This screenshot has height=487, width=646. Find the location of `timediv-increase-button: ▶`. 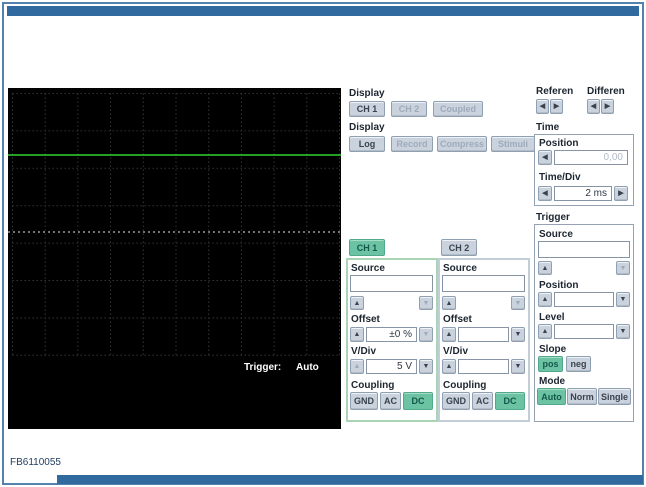

timediv-increase-button: ▶ is located at coordinates (621, 193).